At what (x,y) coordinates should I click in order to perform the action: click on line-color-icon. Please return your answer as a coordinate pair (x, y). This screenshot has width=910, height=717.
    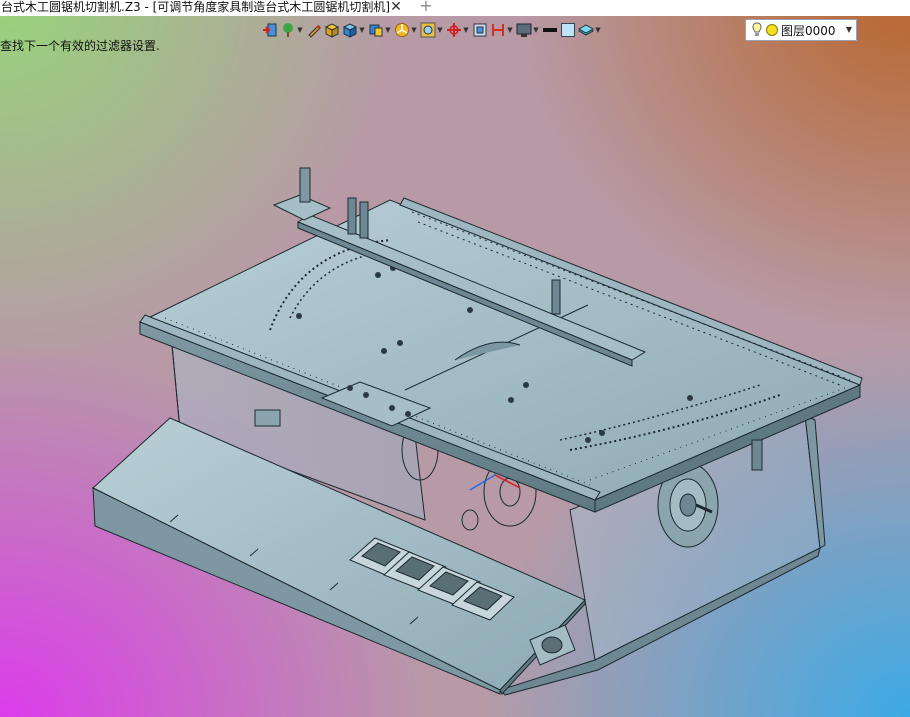
    Looking at the image, I should click on (550, 30).